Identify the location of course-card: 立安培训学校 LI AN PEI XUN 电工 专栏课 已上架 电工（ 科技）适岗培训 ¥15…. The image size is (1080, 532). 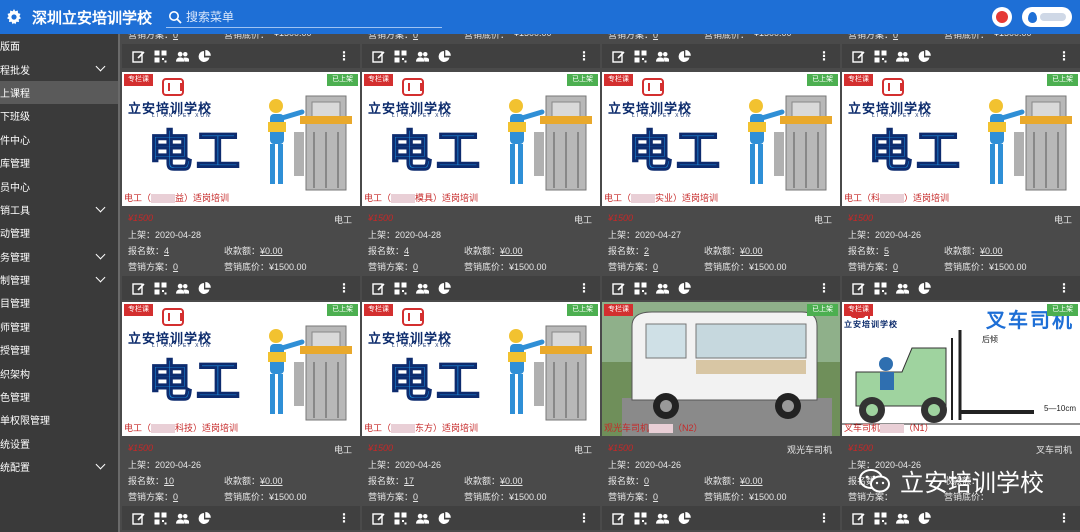
(241, 417).